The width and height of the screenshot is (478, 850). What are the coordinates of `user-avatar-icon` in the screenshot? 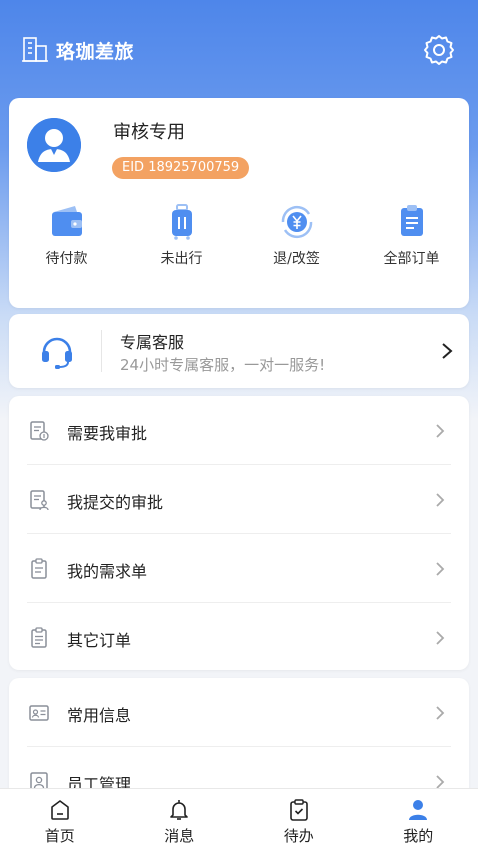 It's located at (54, 145).